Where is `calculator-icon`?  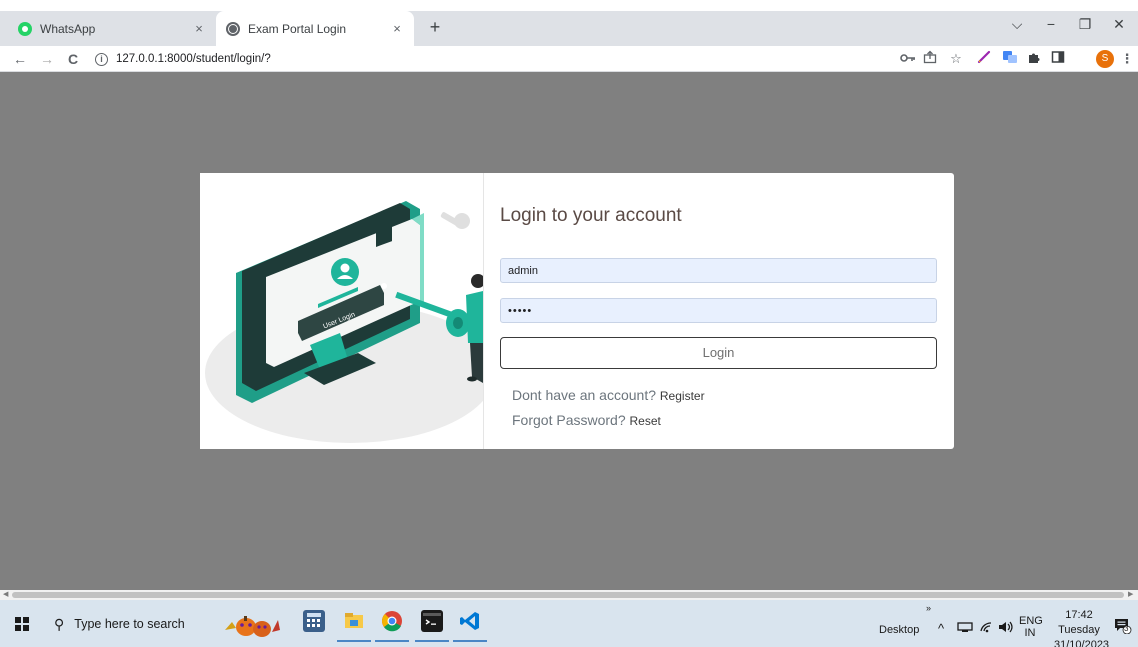
calculator-icon is located at coordinates (314, 621).